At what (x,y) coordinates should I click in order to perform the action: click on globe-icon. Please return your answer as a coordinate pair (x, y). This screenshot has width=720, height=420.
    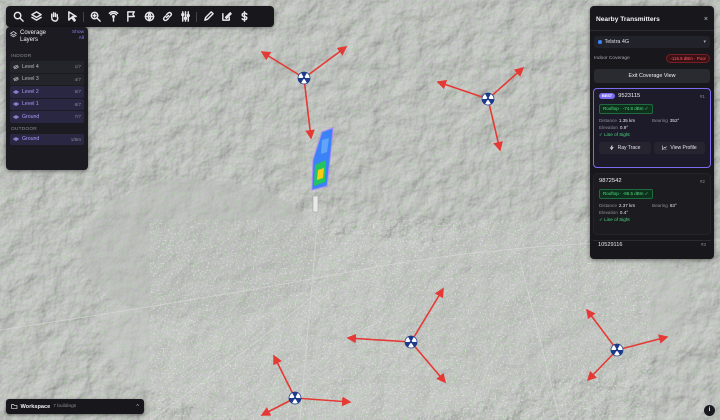
    Looking at the image, I should click on (149, 16).